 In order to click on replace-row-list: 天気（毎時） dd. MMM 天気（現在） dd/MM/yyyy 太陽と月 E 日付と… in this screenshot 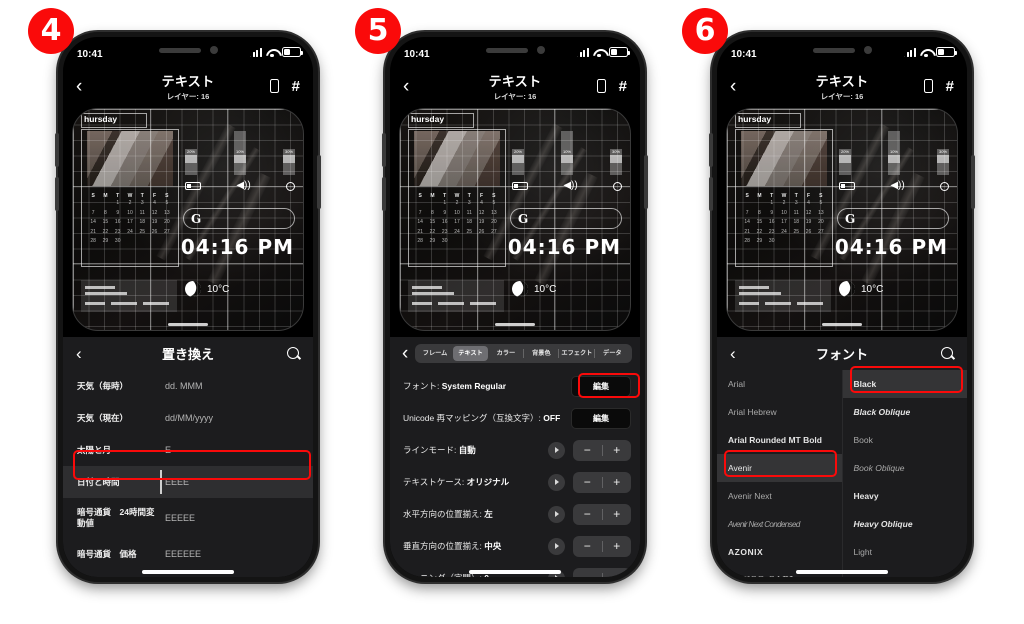, I will do `click(188, 473)`.